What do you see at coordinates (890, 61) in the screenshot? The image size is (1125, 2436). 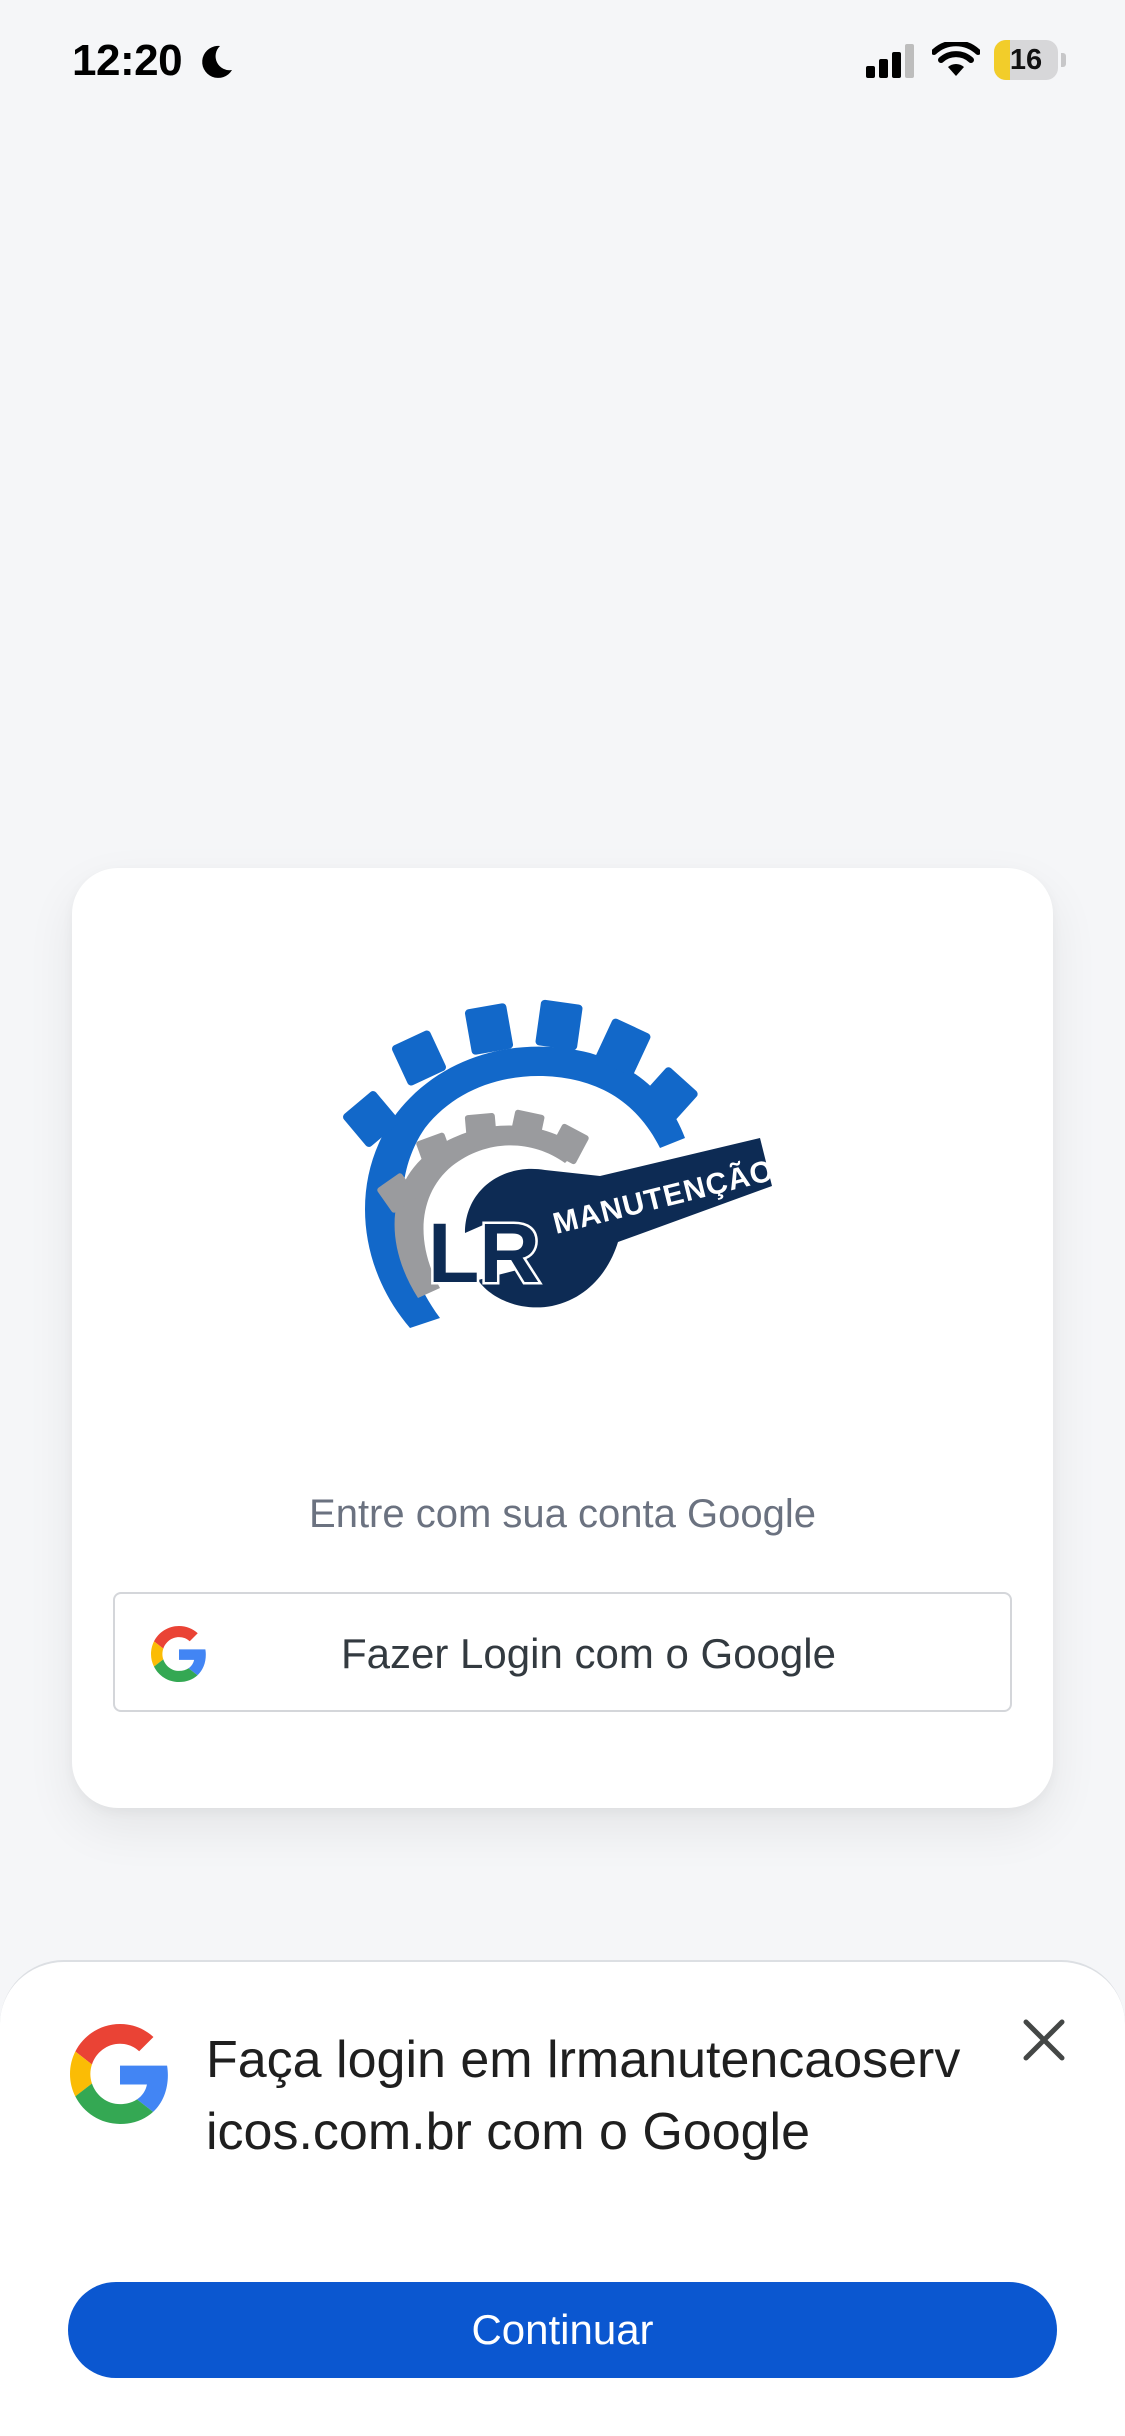 I see `cellular-signal-icon` at bounding box center [890, 61].